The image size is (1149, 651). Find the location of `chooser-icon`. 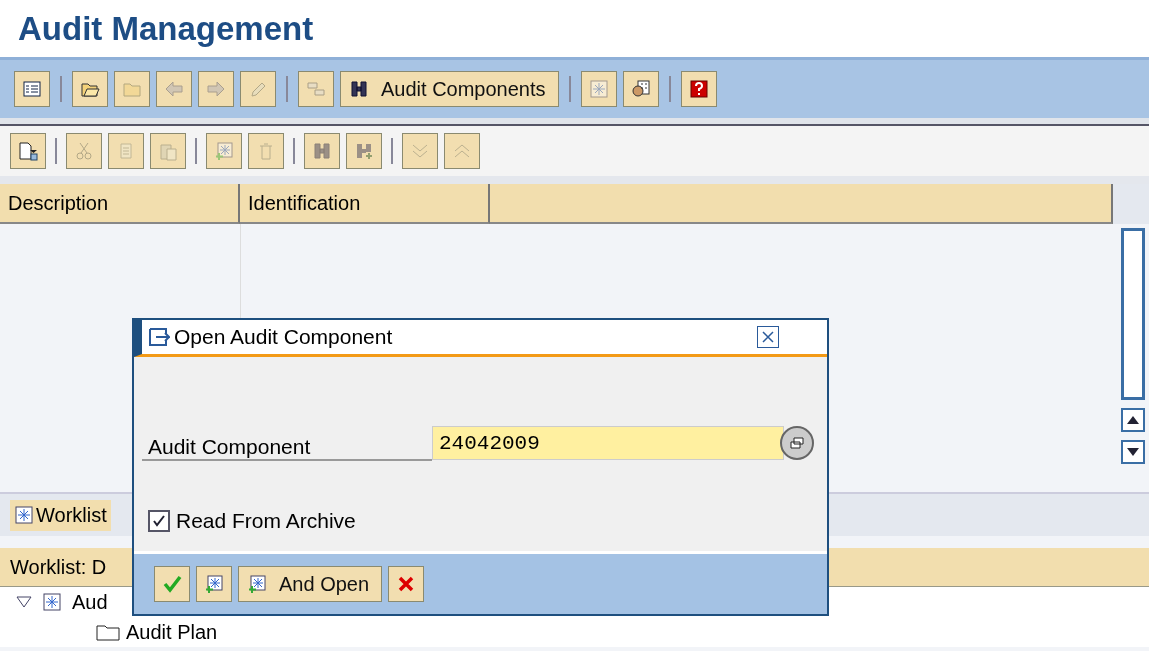

chooser-icon is located at coordinates (640, 89).